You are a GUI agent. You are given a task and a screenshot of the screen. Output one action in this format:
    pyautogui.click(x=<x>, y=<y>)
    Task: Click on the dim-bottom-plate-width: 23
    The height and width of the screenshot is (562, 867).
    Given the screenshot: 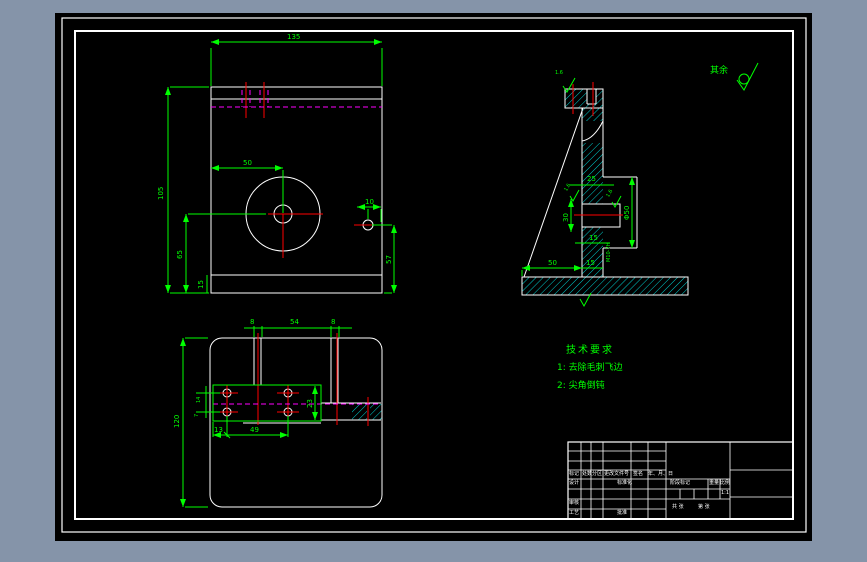 What is the action you would take?
    pyautogui.click(x=310, y=403)
    